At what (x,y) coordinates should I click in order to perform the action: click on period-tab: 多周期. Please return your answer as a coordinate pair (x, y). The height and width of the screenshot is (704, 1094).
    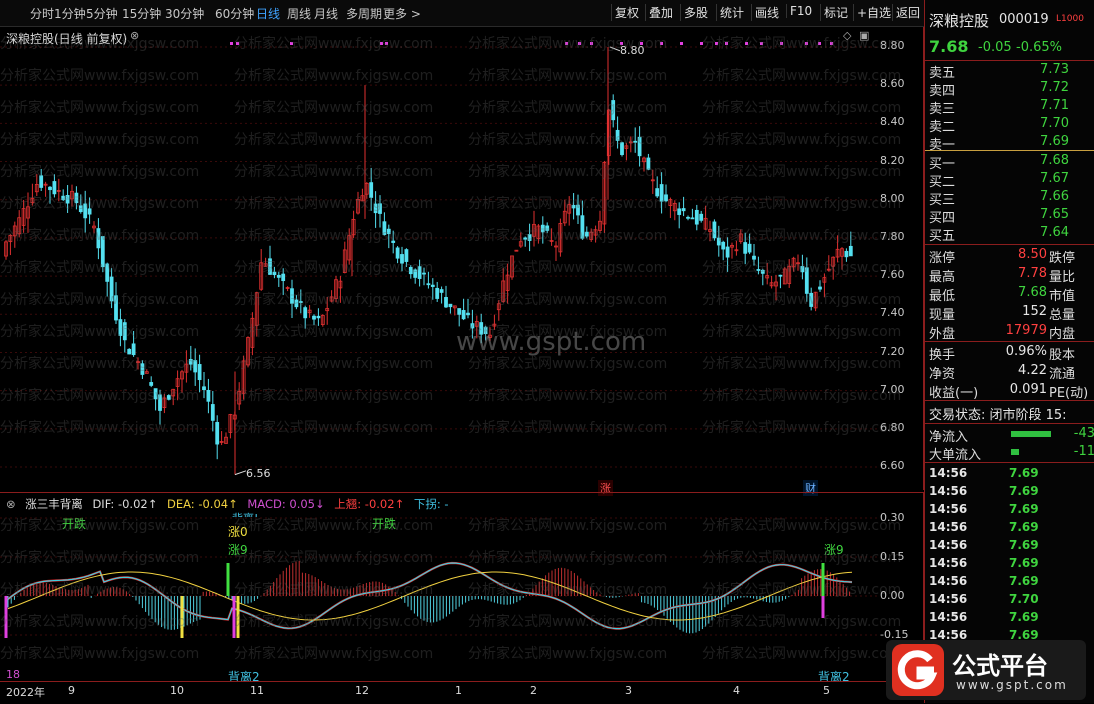
    Looking at the image, I should click on (364, 13).